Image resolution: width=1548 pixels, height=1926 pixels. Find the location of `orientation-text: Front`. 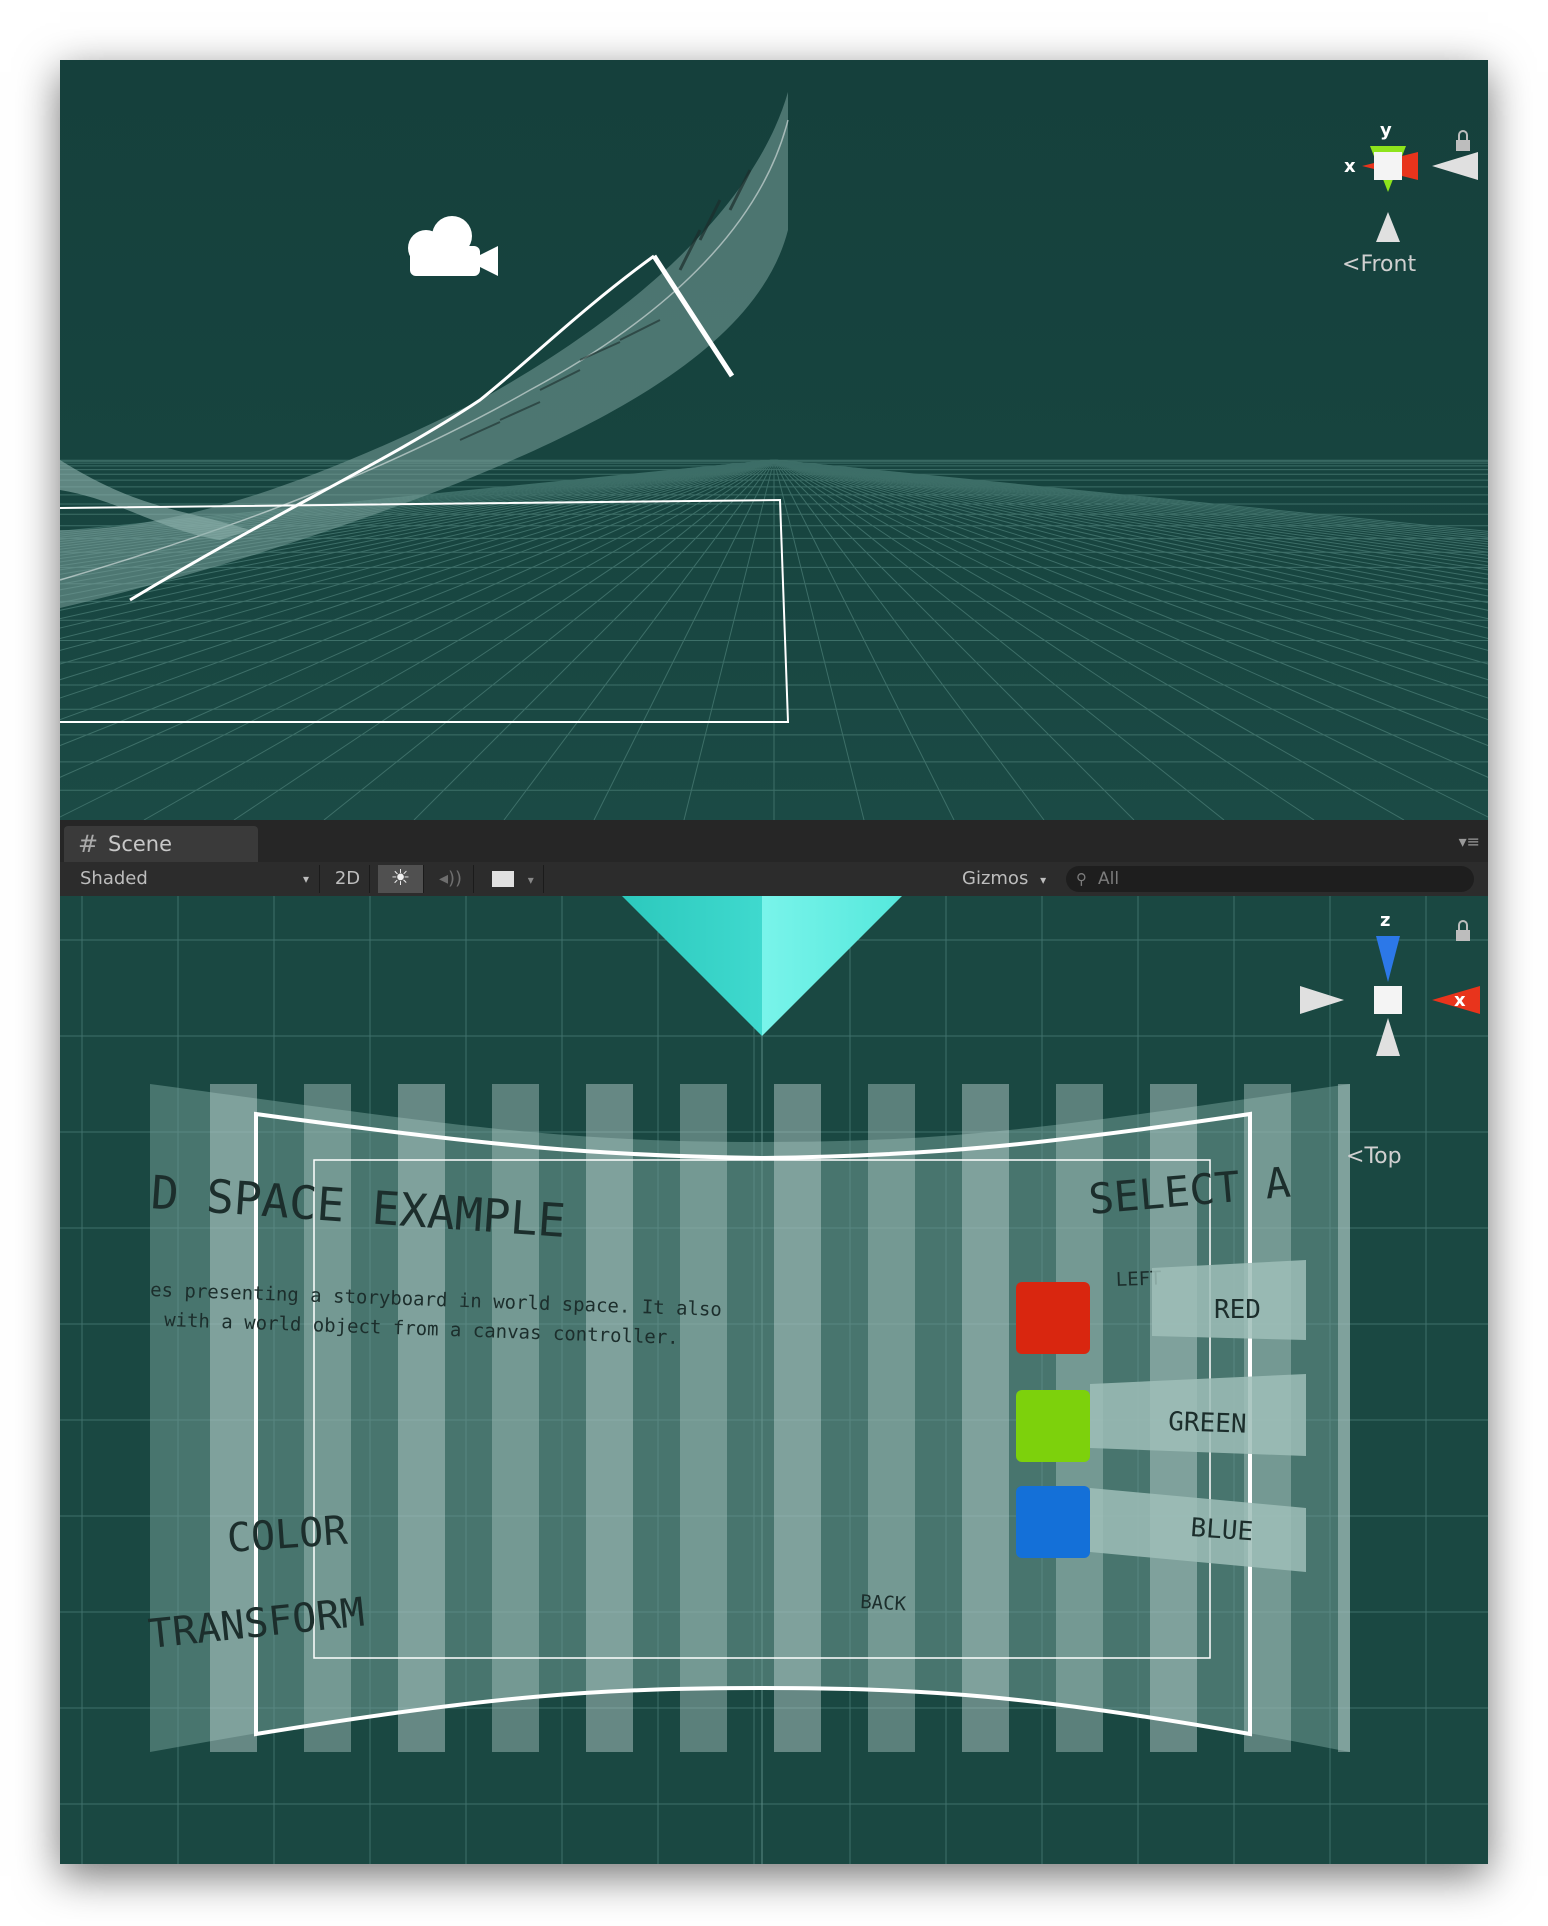

orientation-text: Front is located at coordinates (1388, 264).